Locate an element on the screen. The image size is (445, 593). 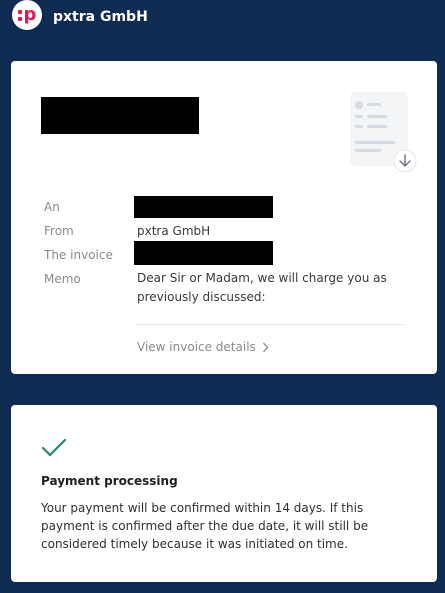
view-invoice-details-link: View invoice details is located at coordinates (203, 347).